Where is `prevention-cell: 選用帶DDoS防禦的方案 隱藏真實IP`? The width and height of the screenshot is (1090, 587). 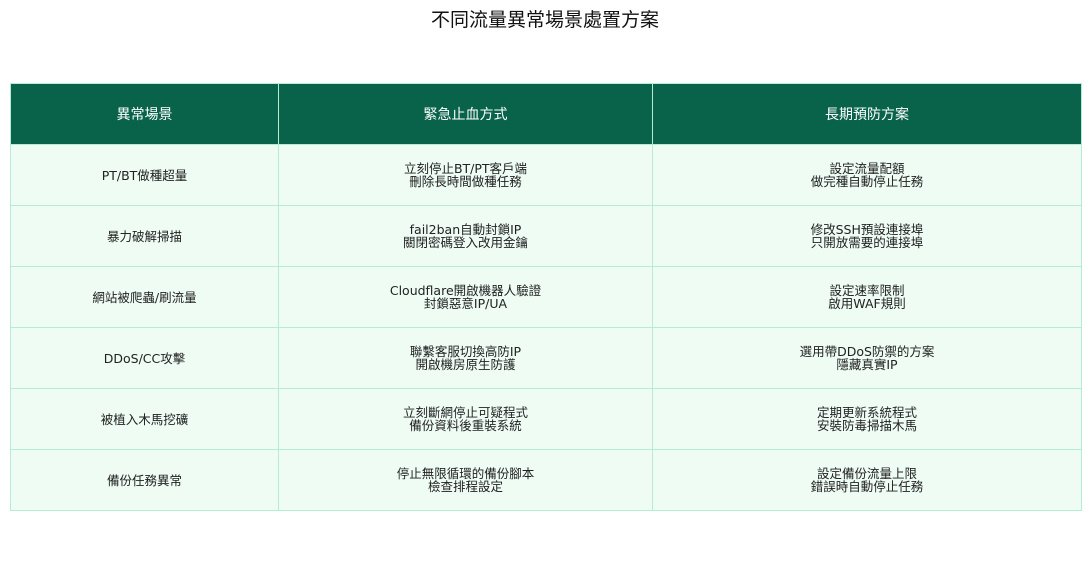
prevention-cell: 選用帶DDoS防禦的方案 隱藏真實IP is located at coordinates (867, 358).